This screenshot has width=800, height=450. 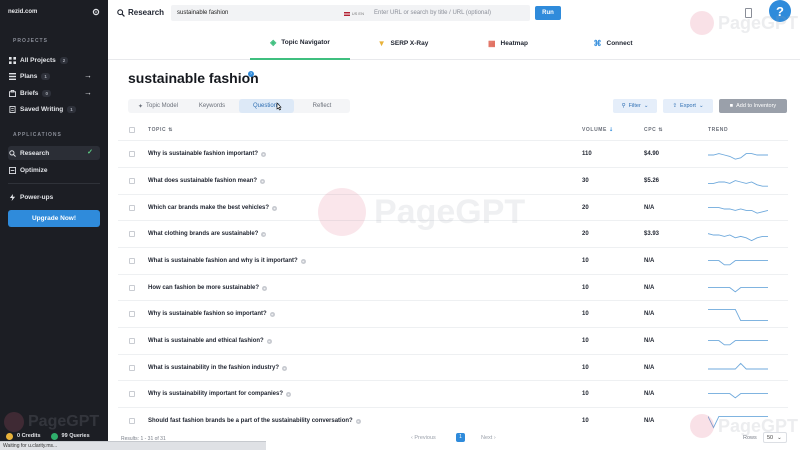 I want to click on trend-sparkline, so click(x=738, y=343).